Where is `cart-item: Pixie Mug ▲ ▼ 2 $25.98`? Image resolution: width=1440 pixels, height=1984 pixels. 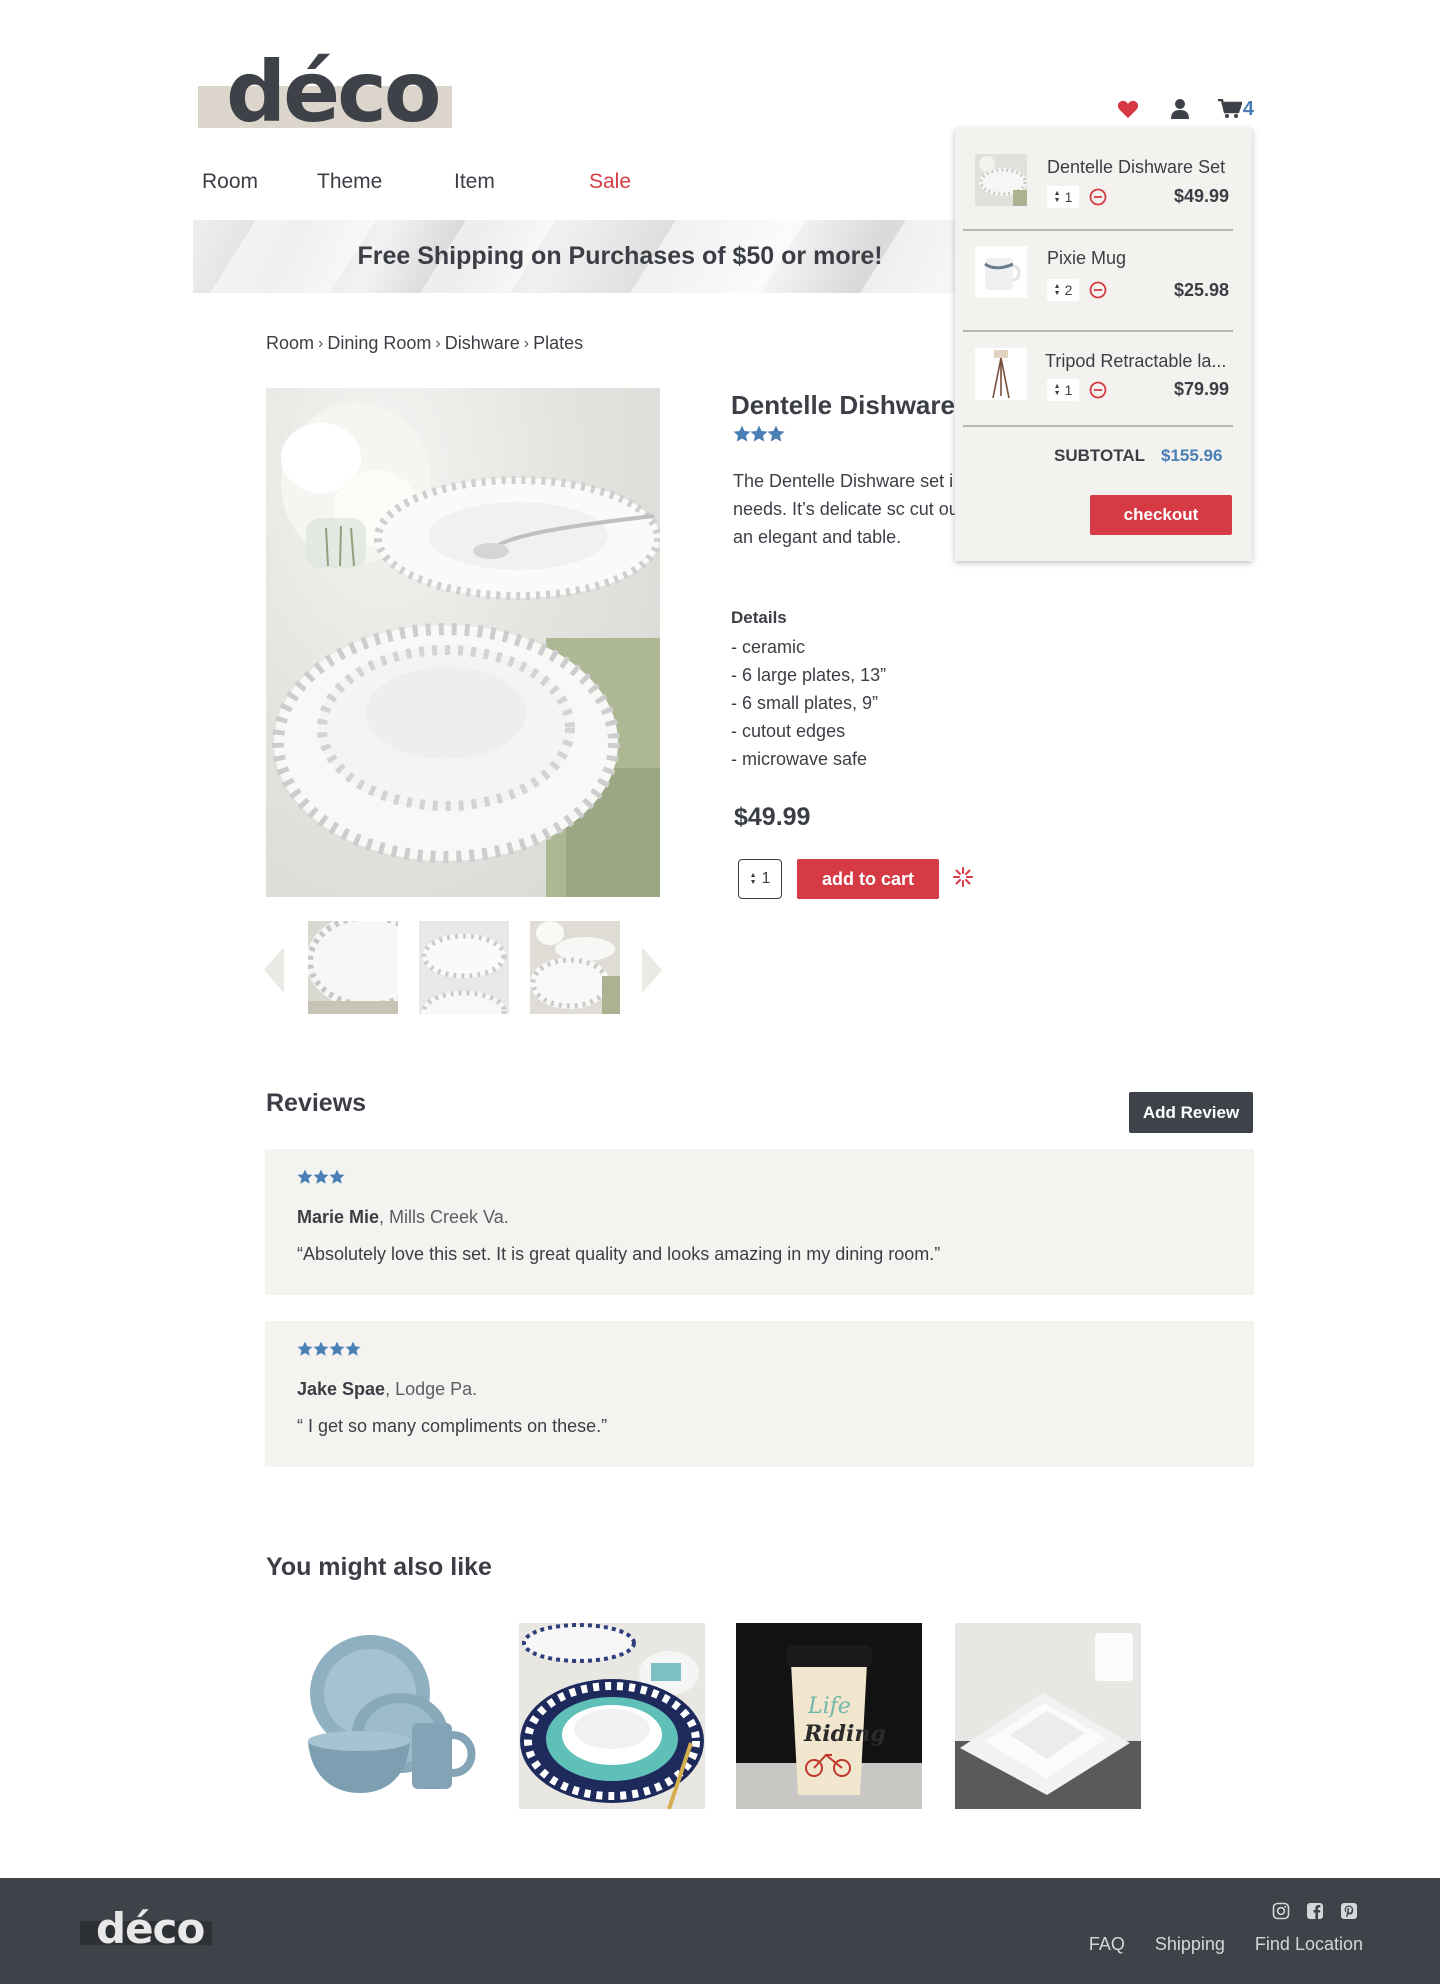 cart-item: Pixie Mug ▲ ▼ 2 $25.98 is located at coordinates (1098, 281).